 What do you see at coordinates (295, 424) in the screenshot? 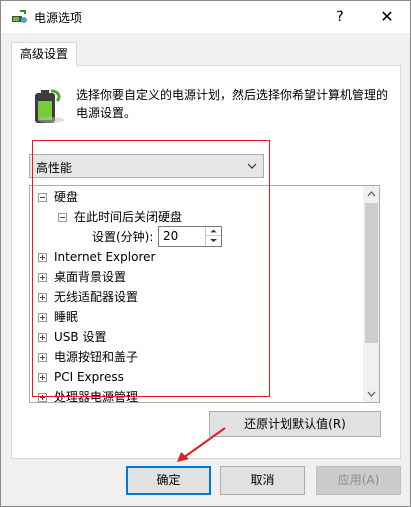
I see `restore-defaults-button: 还原计划默认值(R)` at bounding box center [295, 424].